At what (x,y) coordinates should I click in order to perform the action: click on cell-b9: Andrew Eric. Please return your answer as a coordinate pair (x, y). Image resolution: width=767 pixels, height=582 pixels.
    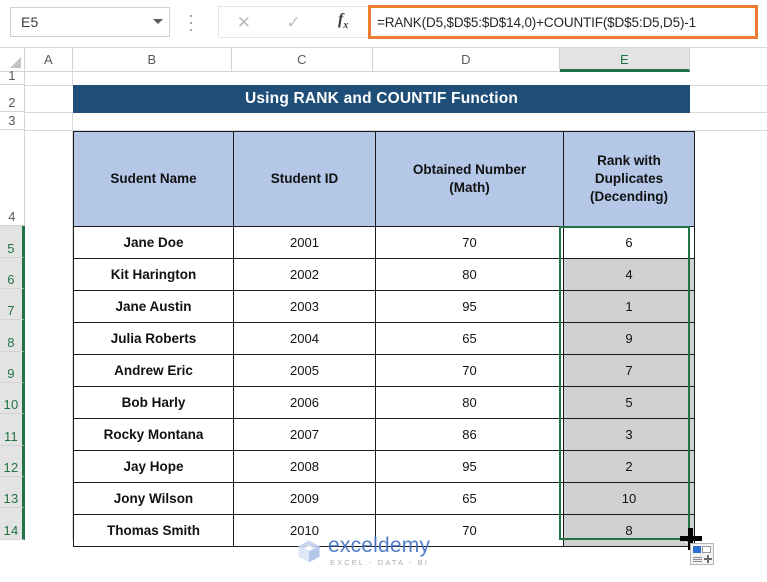
    Looking at the image, I should click on (153, 370).